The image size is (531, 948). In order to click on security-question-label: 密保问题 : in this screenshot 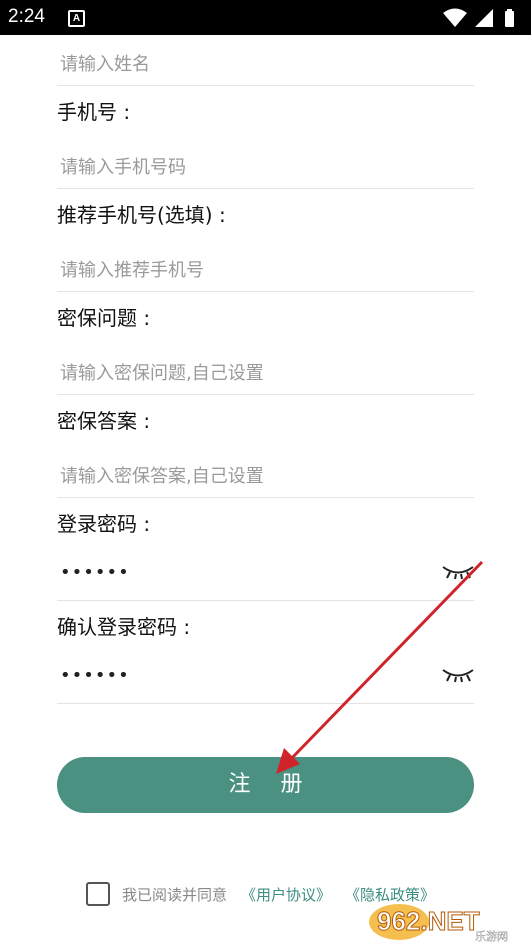, I will do `click(104, 318)`.